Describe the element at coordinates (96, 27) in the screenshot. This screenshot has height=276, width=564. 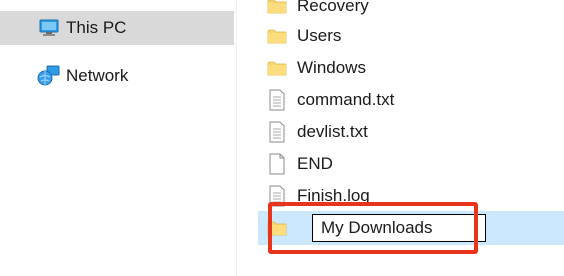
I see `nav-item-label: This PC` at that location.